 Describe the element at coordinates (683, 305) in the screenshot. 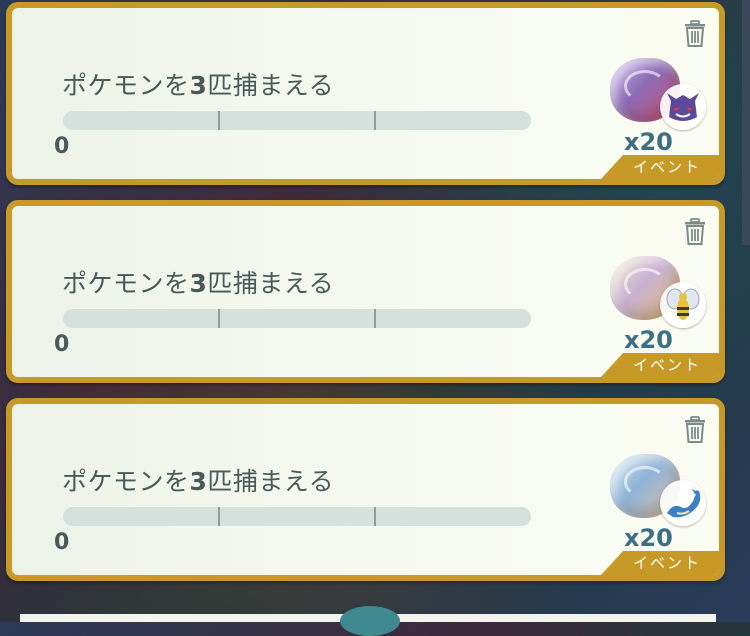

I see `beedrill-icon` at that location.